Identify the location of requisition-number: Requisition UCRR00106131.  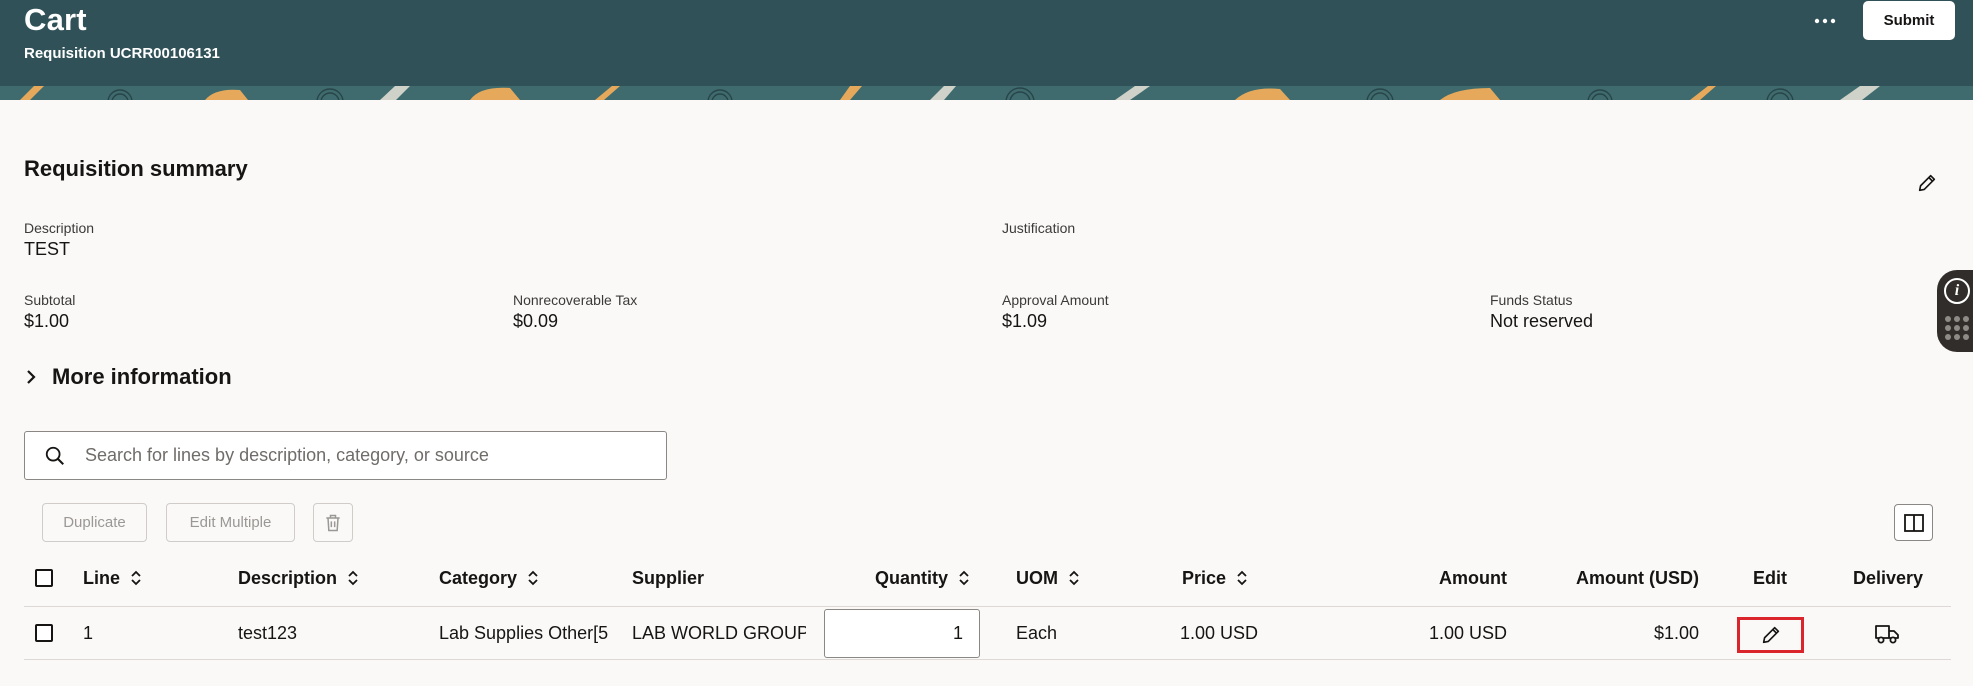
(122, 53).